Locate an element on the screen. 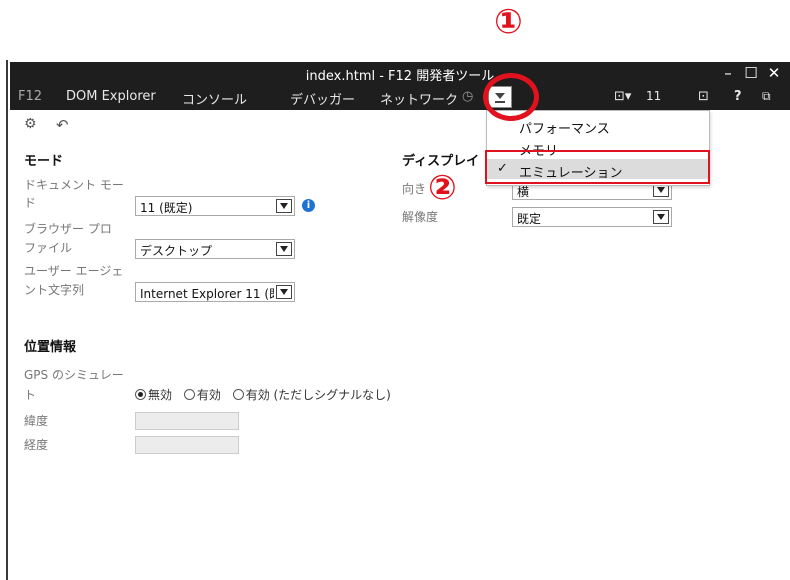 Image resolution: width=790 pixels, height=580 pixels. user-agent-value: Internet Explorer 11 (既定) is located at coordinates (207, 294).